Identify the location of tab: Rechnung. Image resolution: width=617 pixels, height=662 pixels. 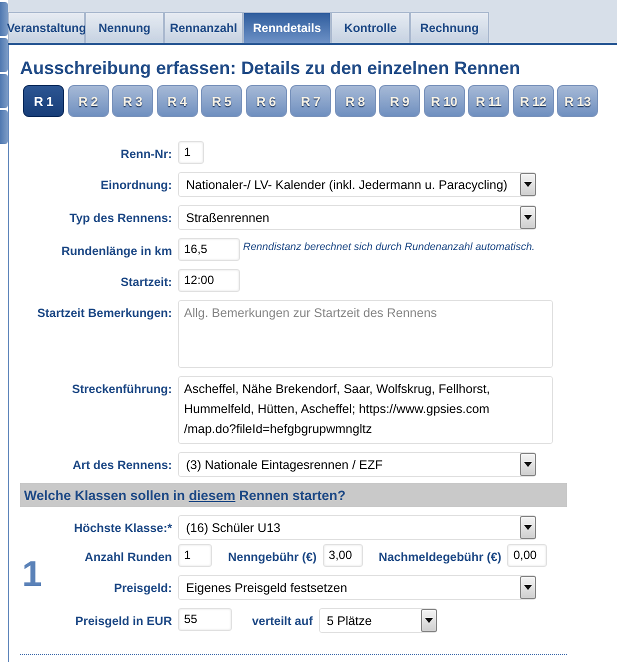
(450, 27).